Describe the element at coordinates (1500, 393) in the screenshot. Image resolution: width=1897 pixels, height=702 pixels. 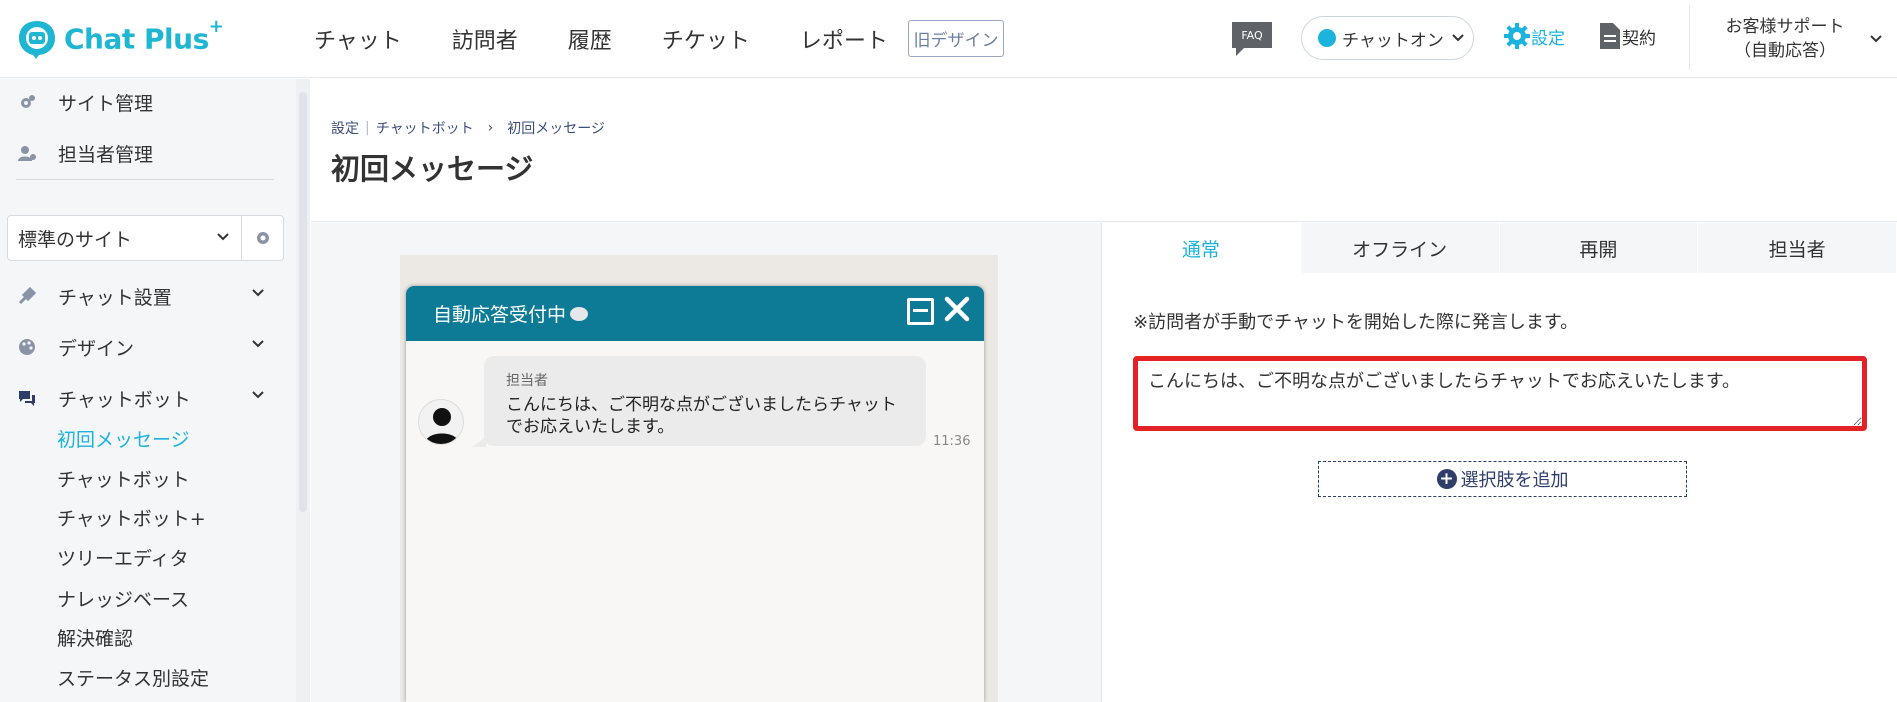
I see `first-message-input: こんにちは、ご不明な点がございましたらチャットでお応えいたします。` at that location.